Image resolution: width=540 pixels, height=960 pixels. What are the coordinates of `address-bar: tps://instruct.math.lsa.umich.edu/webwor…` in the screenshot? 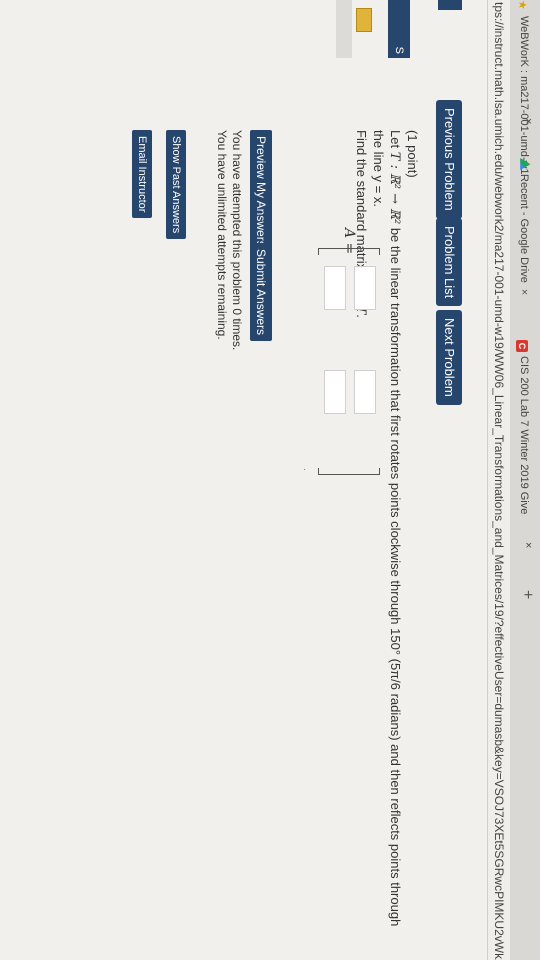 It's located at (498, 480).